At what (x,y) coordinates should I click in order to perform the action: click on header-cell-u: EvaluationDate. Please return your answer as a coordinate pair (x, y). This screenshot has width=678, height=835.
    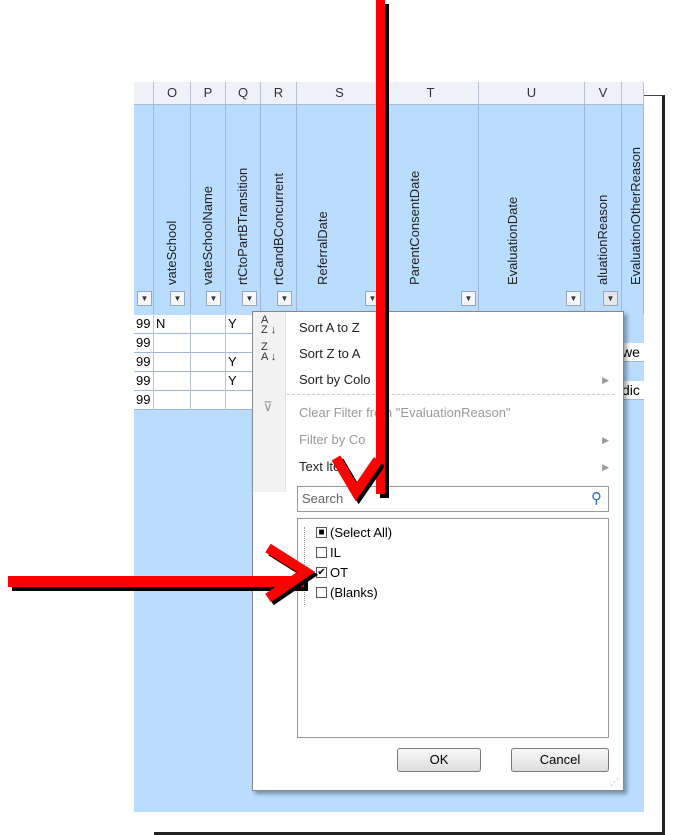
    Looking at the image, I should click on (532, 209).